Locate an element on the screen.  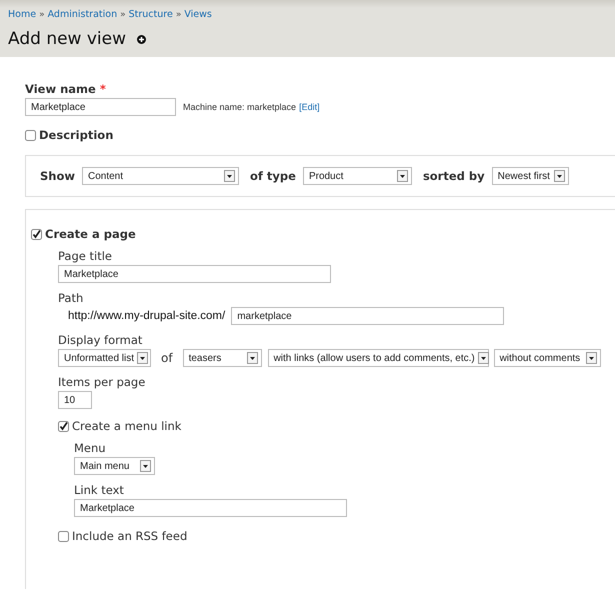
dropdown: Unformatted list is located at coordinates (104, 358).